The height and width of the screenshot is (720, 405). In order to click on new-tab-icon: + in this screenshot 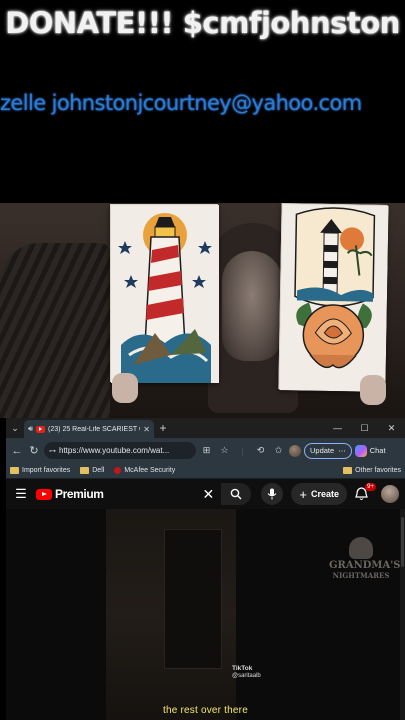, I will do `click(163, 428)`.